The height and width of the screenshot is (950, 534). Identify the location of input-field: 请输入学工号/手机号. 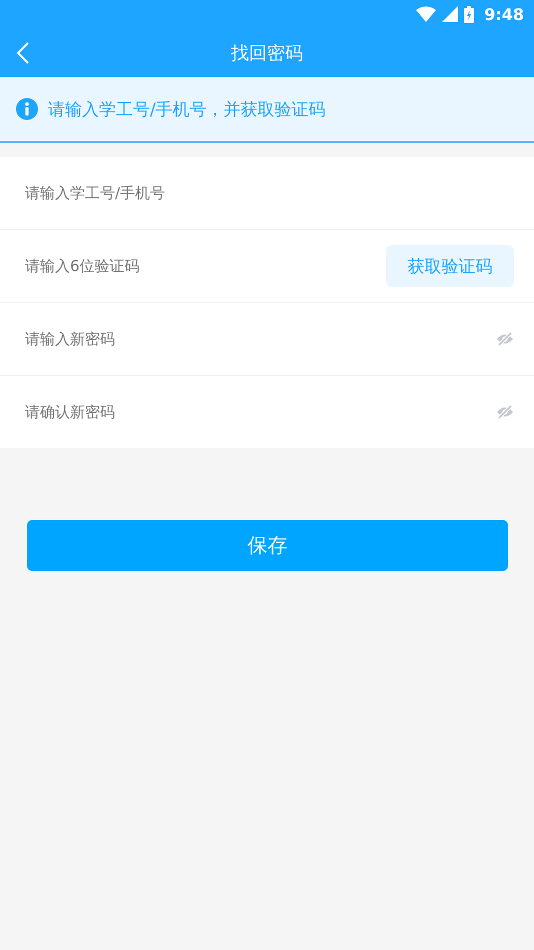
(269, 193).